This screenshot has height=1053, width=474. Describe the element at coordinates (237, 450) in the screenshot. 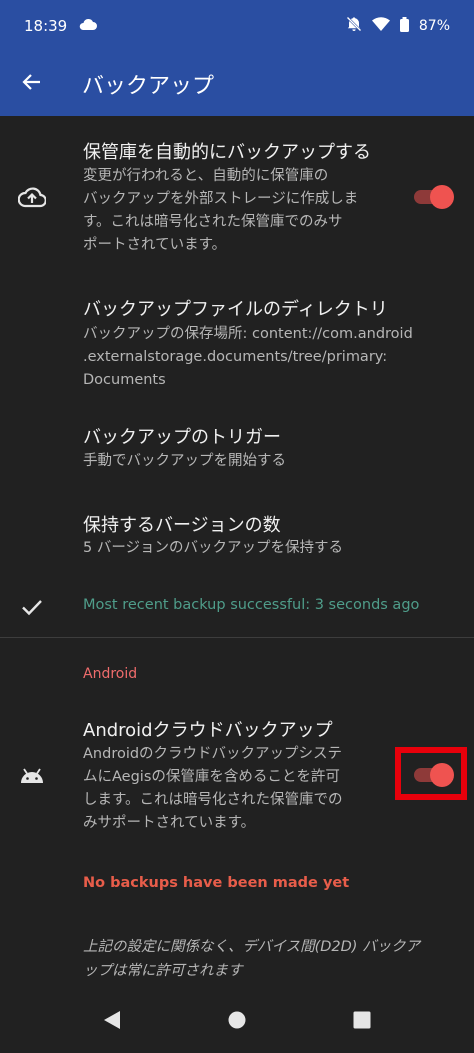

I see `pref-backup-trigger: バックアップのトリガー 手動でバックアップを開始する` at that location.